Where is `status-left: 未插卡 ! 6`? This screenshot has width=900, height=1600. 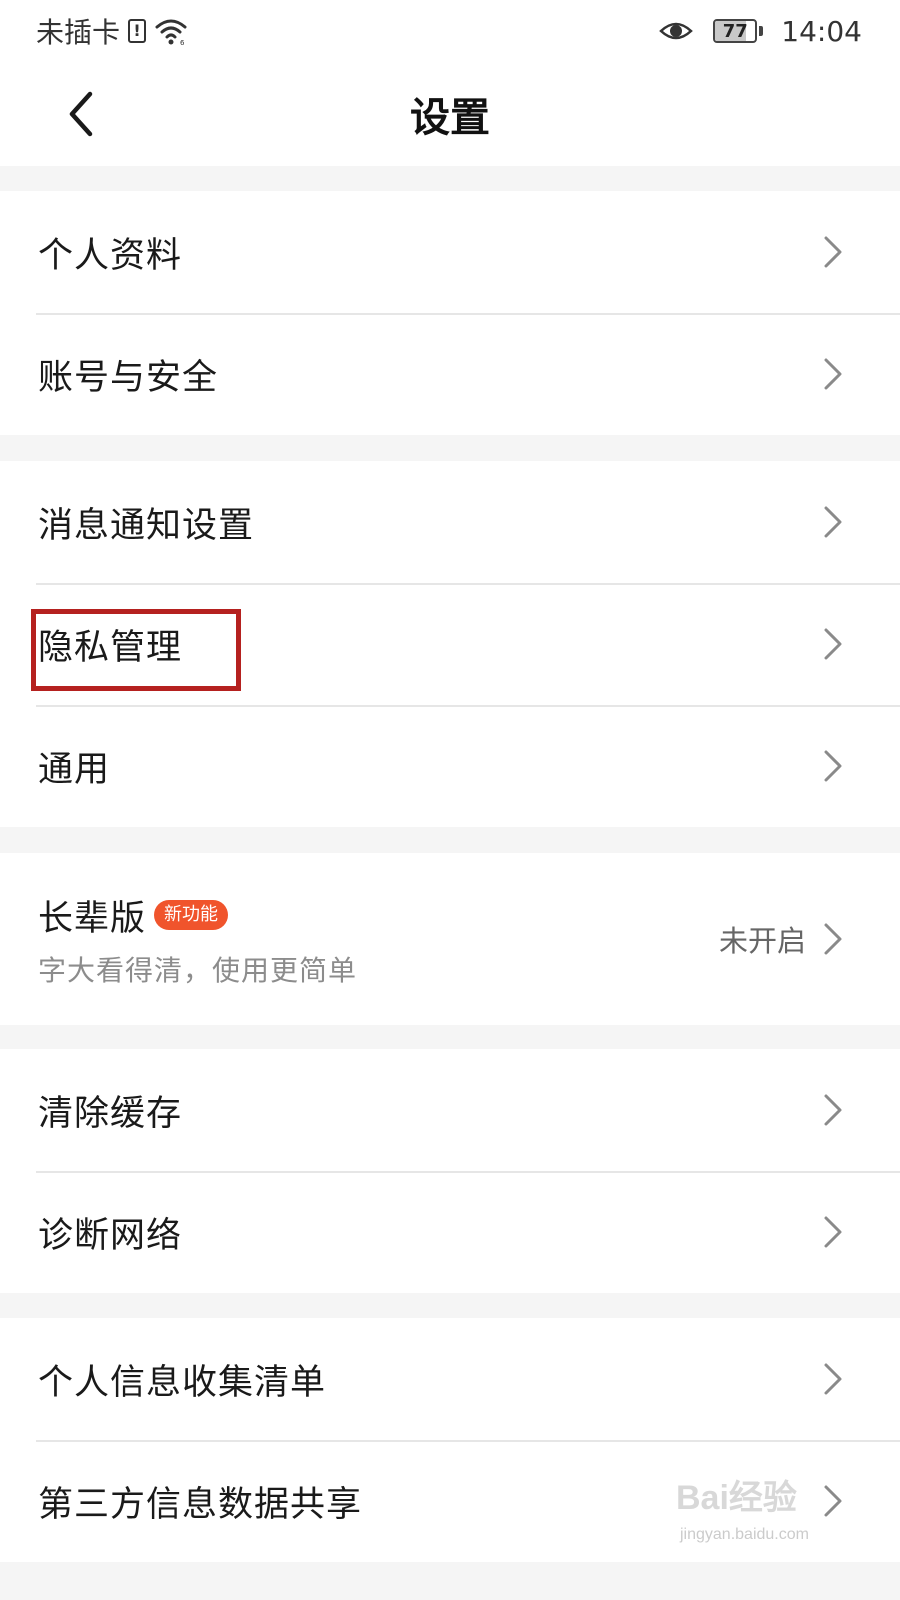 status-left: 未插卡 ! 6 is located at coordinates (112, 31).